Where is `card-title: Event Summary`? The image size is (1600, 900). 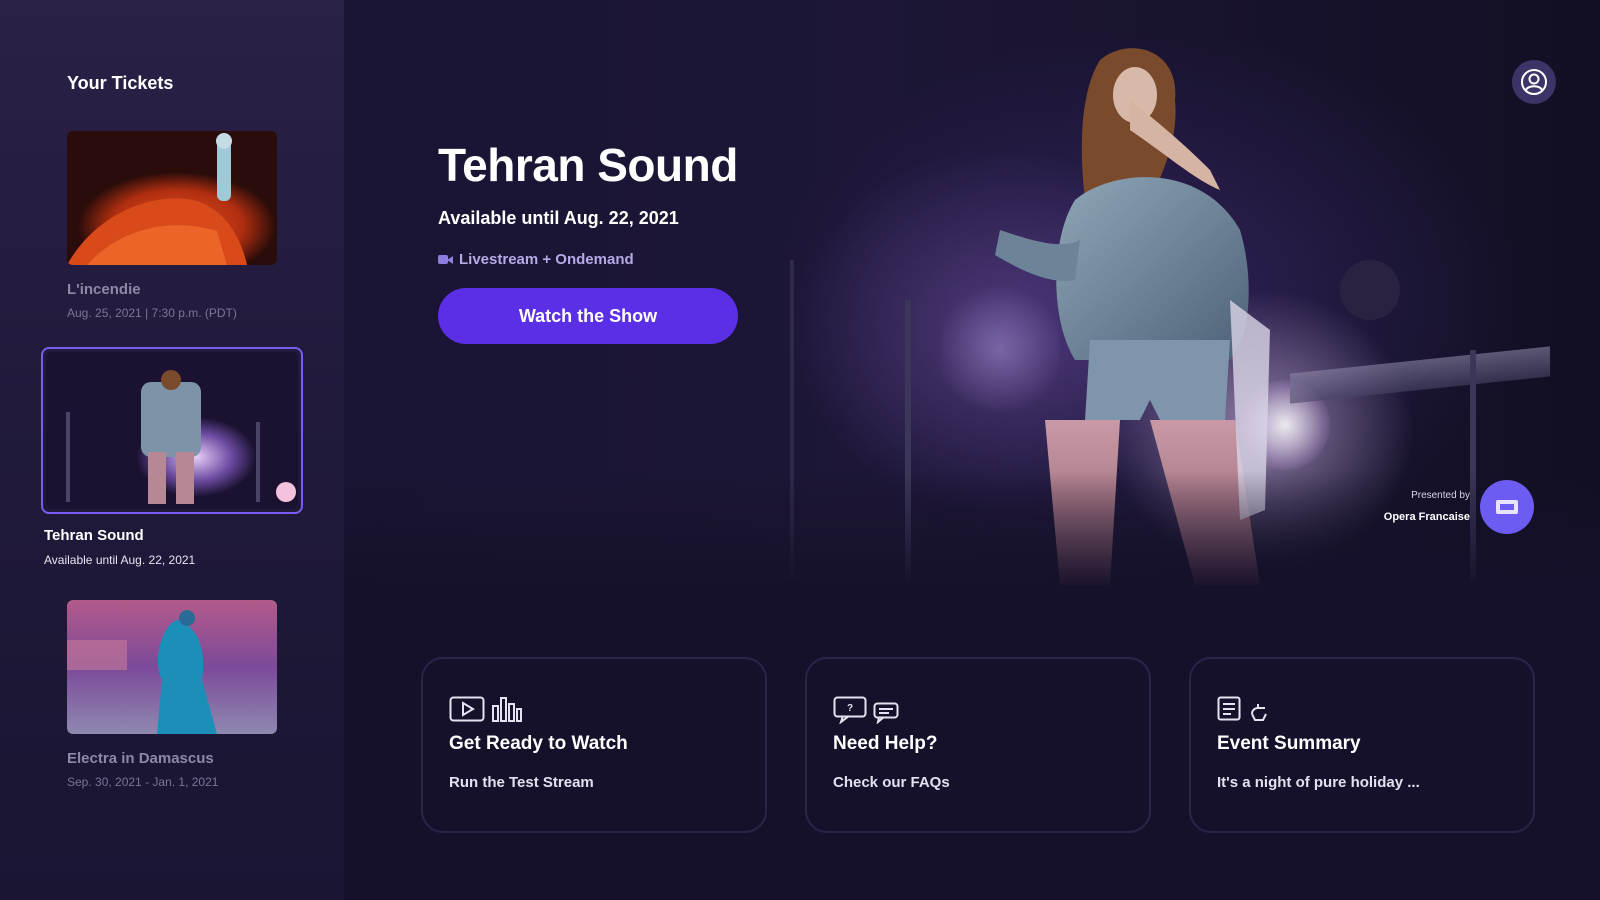 card-title: Event Summary is located at coordinates (1289, 743).